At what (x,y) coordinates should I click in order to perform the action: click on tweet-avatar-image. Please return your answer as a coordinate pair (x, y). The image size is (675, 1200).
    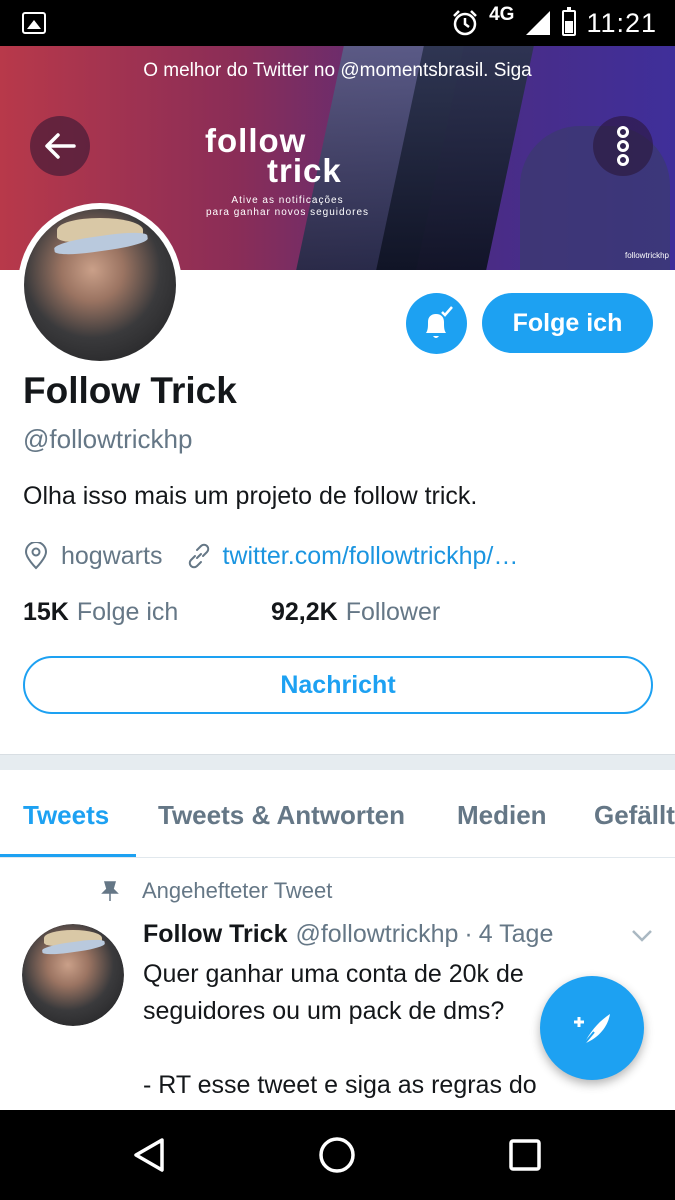
    Looking at the image, I should click on (73, 975).